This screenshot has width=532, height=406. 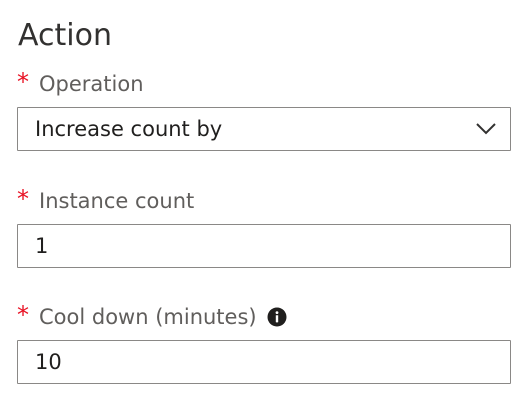 What do you see at coordinates (486, 129) in the screenshot?
I see `chevron-down-icon` at bounding box center [486, 129].